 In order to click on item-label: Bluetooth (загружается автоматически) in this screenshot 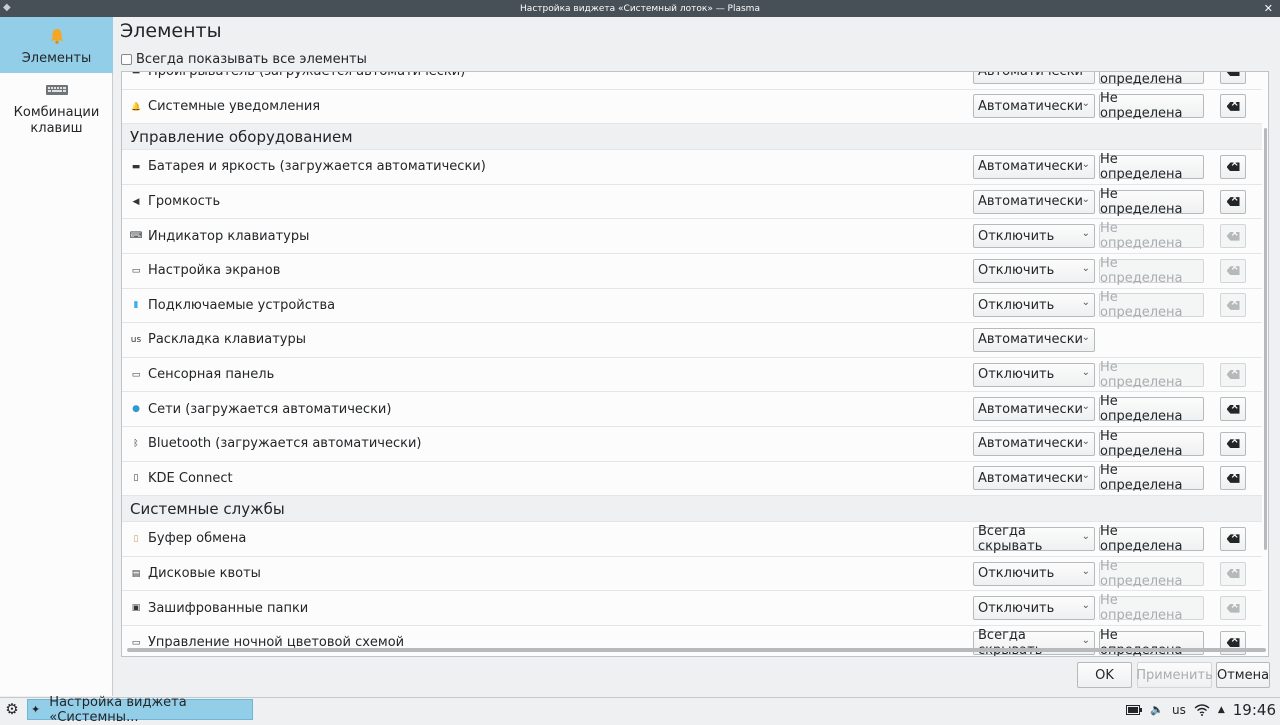, I will do `click(285, 444)`.